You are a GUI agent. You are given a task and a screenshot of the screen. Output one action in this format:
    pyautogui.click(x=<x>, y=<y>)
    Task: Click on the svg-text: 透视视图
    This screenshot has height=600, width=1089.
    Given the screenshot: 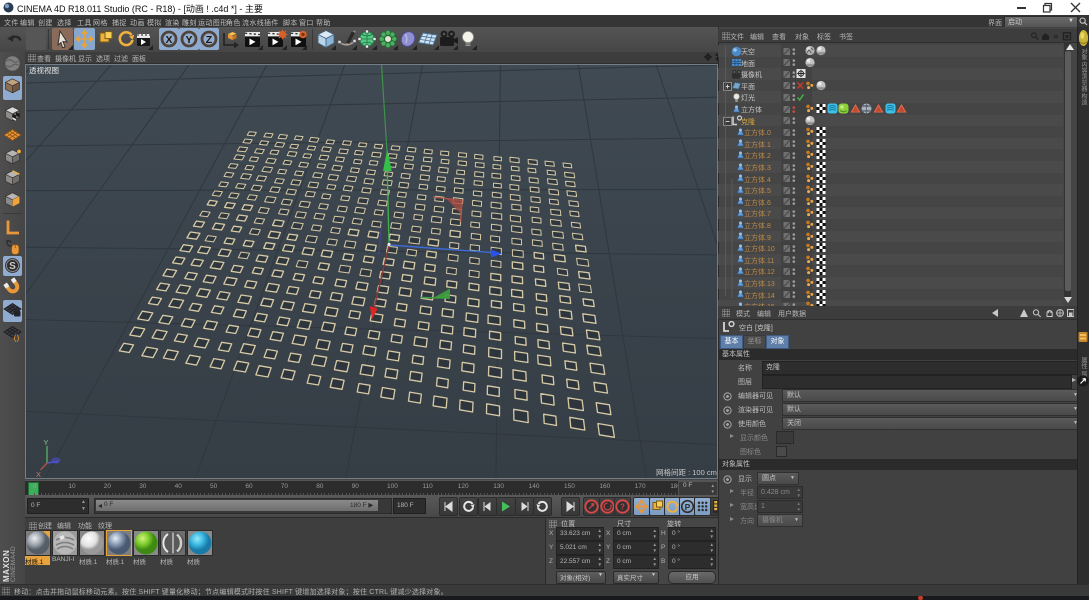 What is the action you would take?
    pyautogui.click(x=44, y=70)
    